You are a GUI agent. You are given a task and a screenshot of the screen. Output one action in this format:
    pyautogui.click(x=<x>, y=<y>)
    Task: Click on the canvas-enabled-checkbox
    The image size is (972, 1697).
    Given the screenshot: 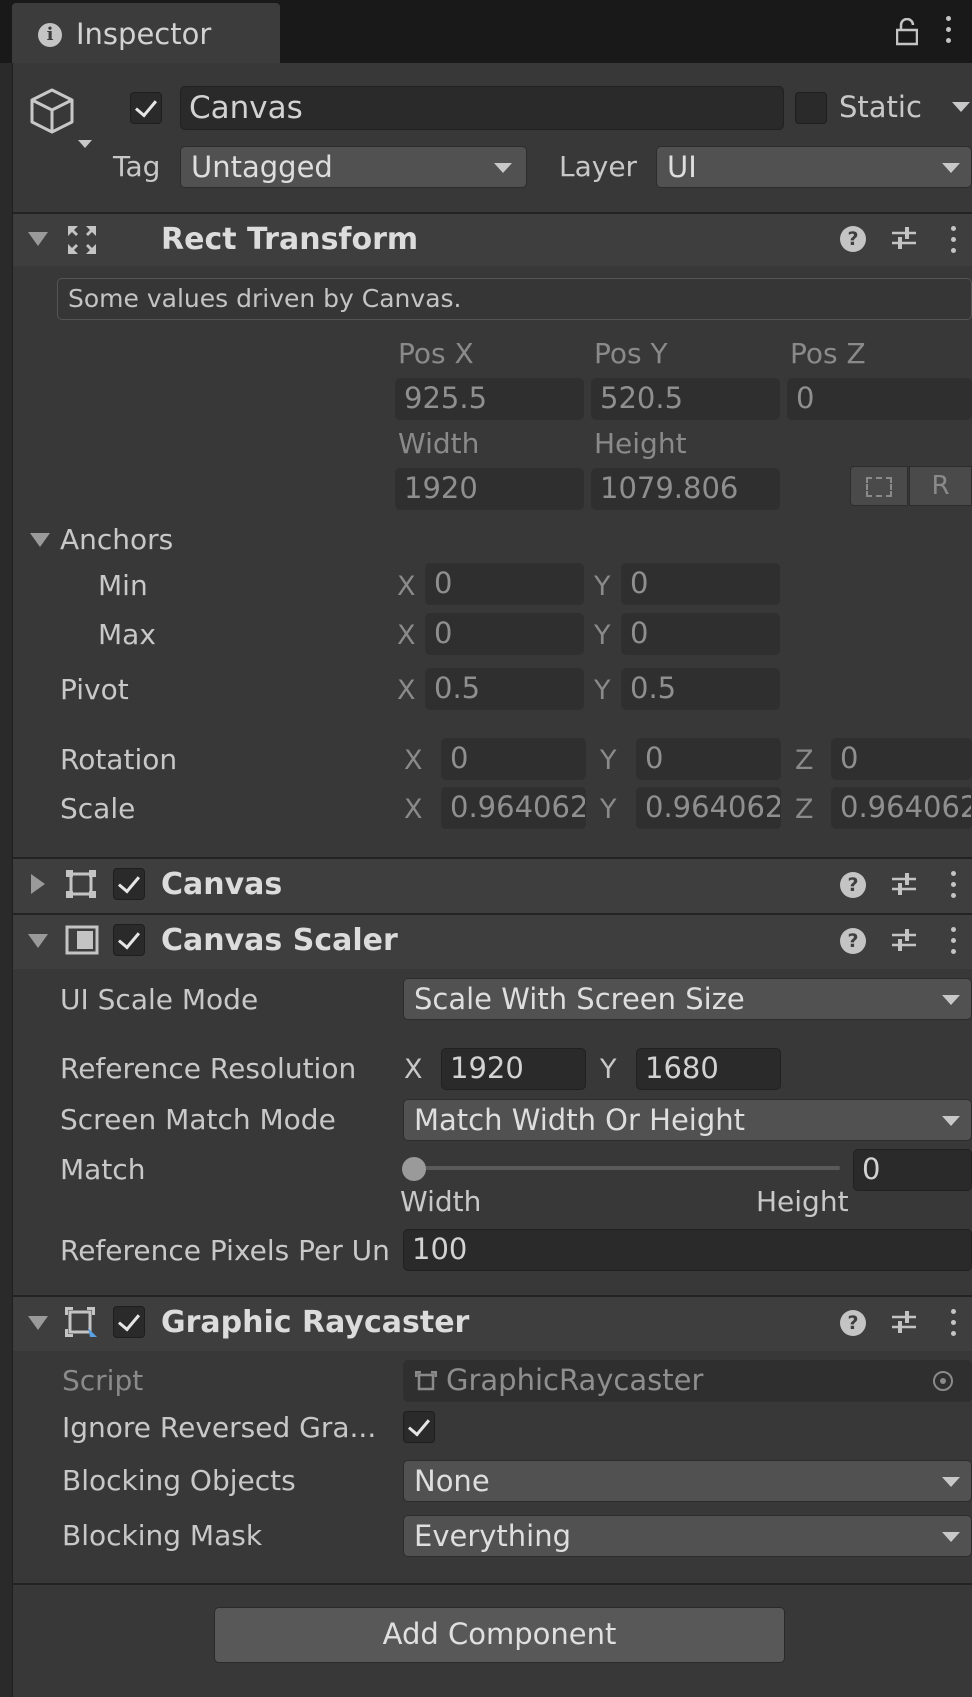 What is the action you would take?
    pyautogui.click(x=129, y=884)
    